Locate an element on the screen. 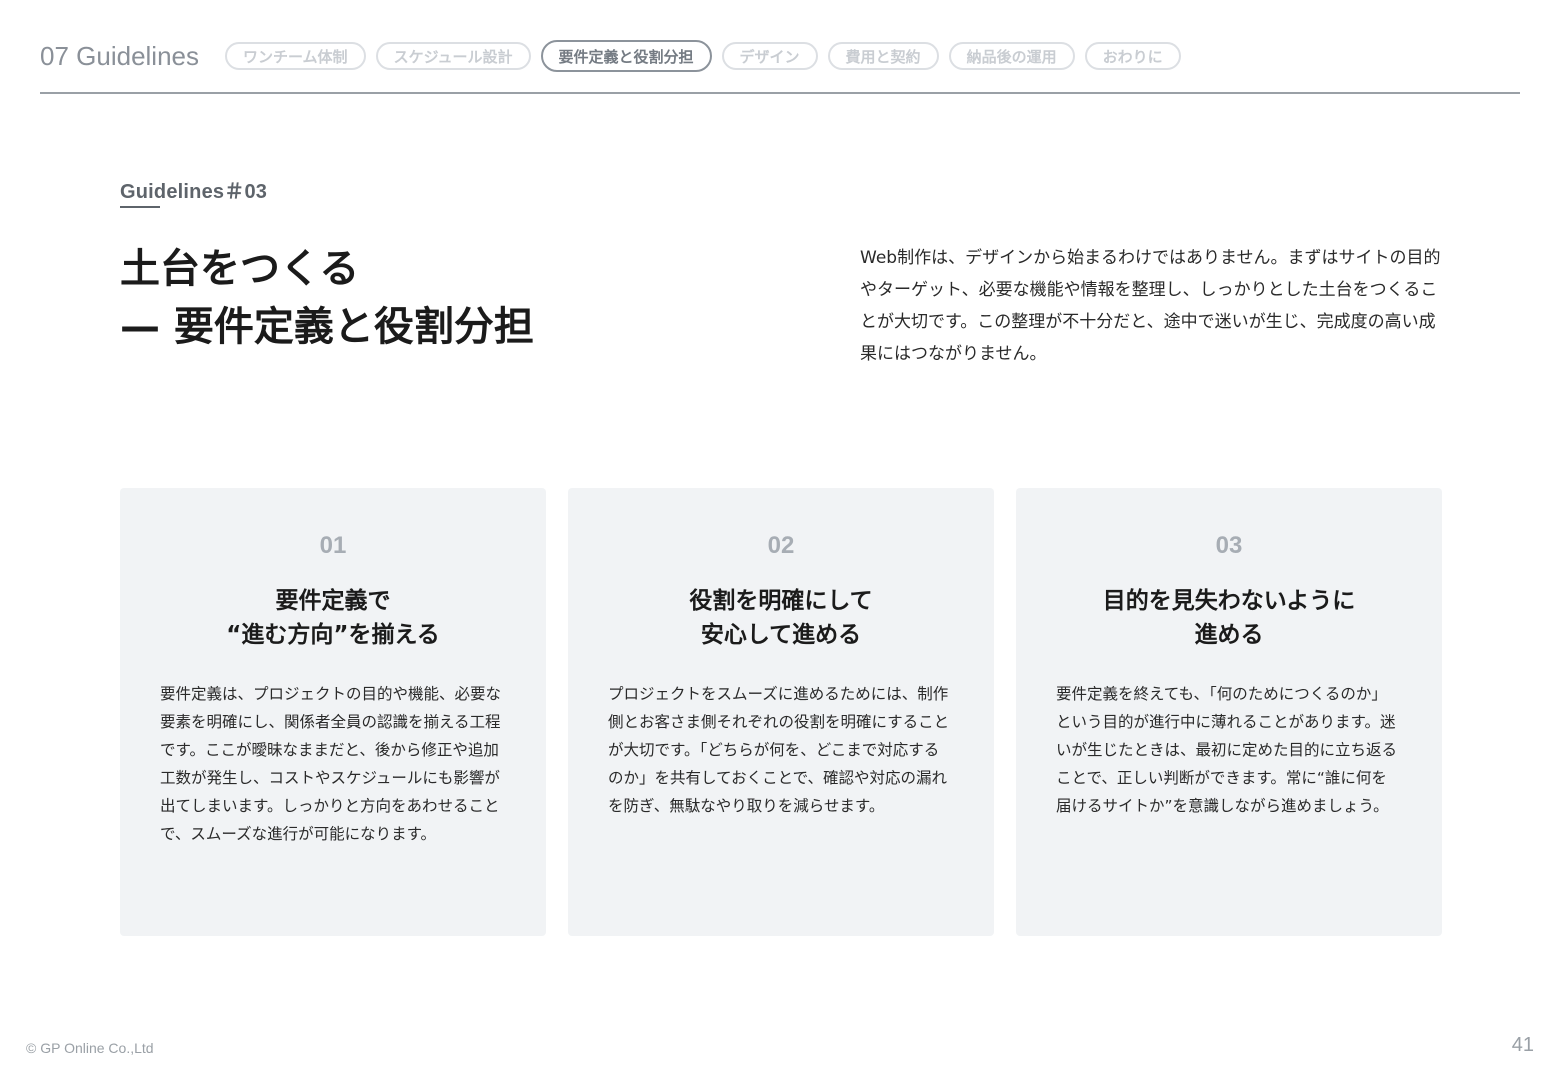  card-title: 役割を明確にして 安心して進める is located at coordinates (781, 618).